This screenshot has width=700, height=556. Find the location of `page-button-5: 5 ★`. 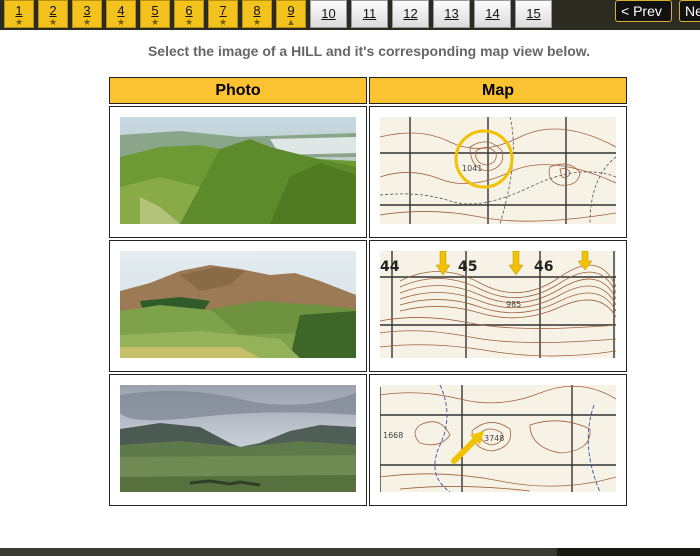

page-button-5: 5 ★ is located at coordinates (155, 14).